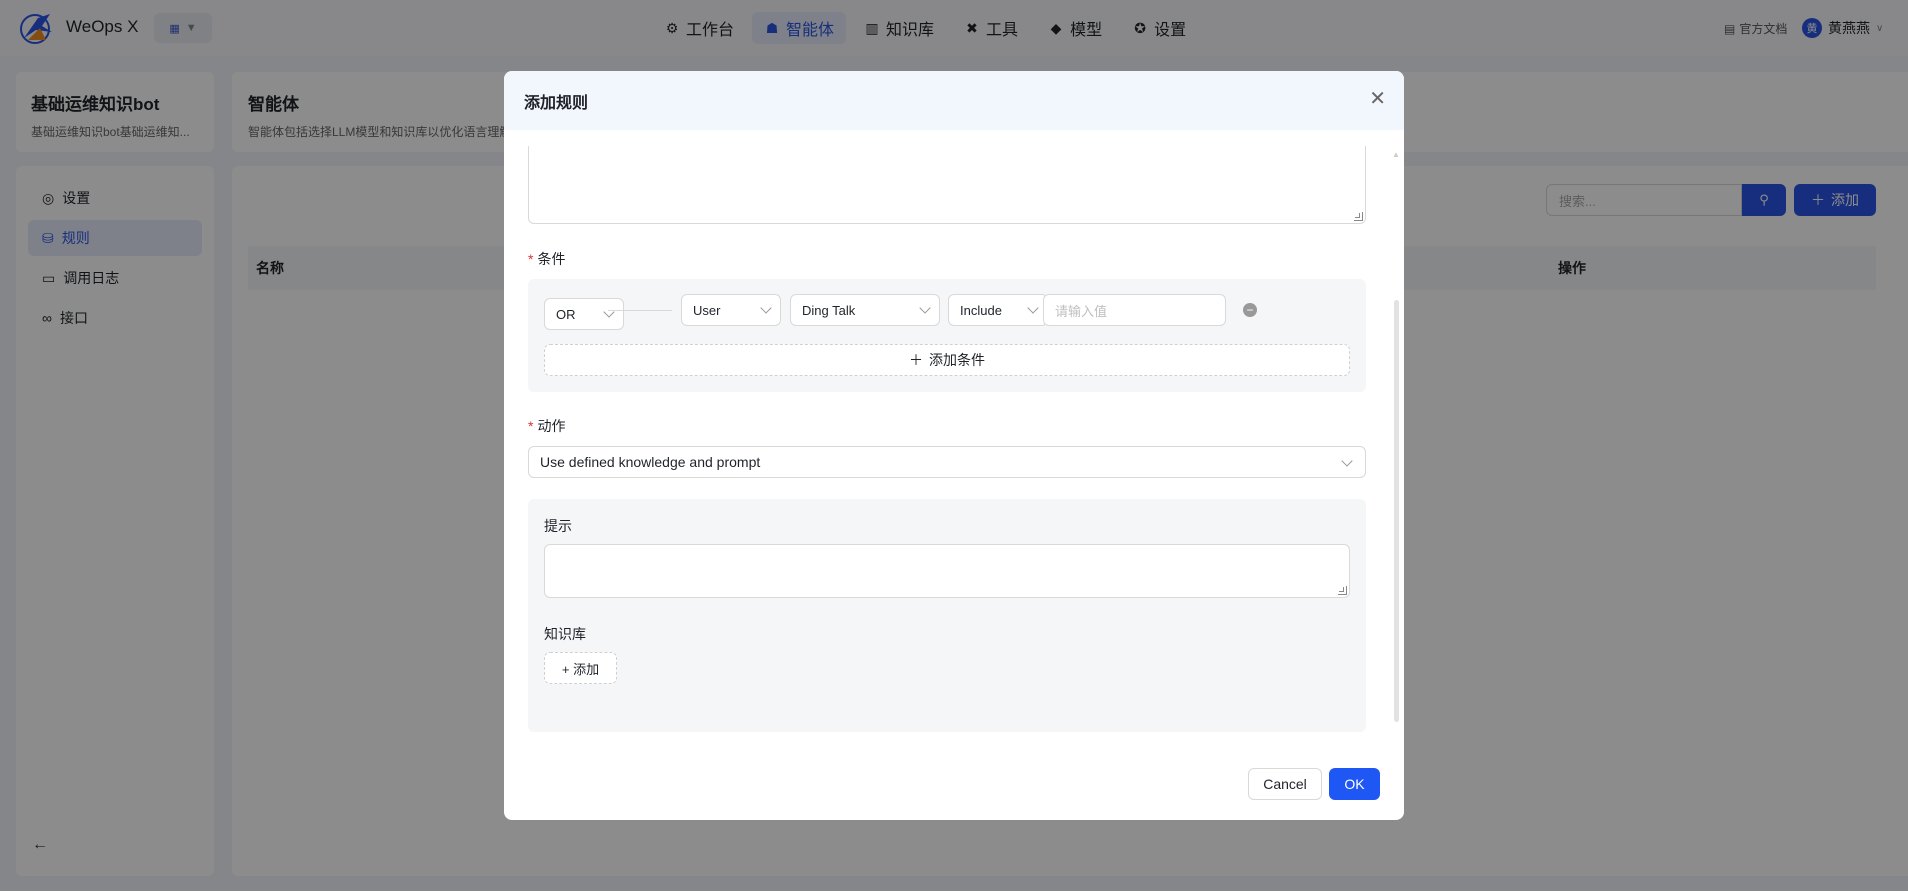  Describe the element at coordinates (640, 310) in the screenshot. I see `condition-connector` at that location.